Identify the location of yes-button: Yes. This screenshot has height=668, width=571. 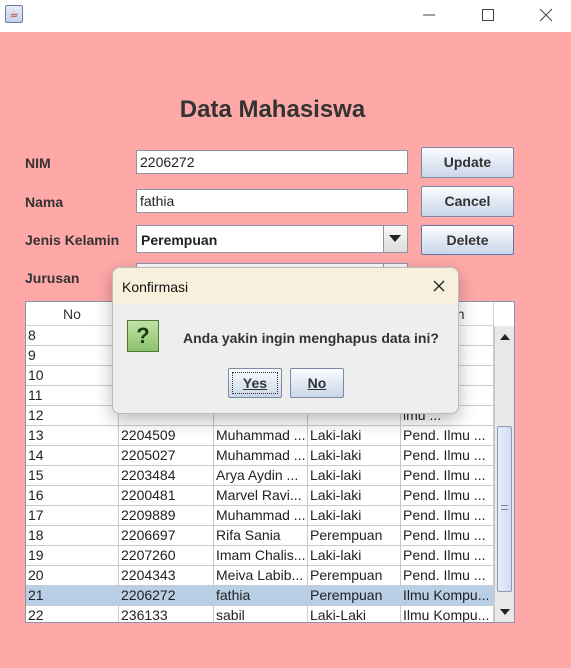
(255, 383).